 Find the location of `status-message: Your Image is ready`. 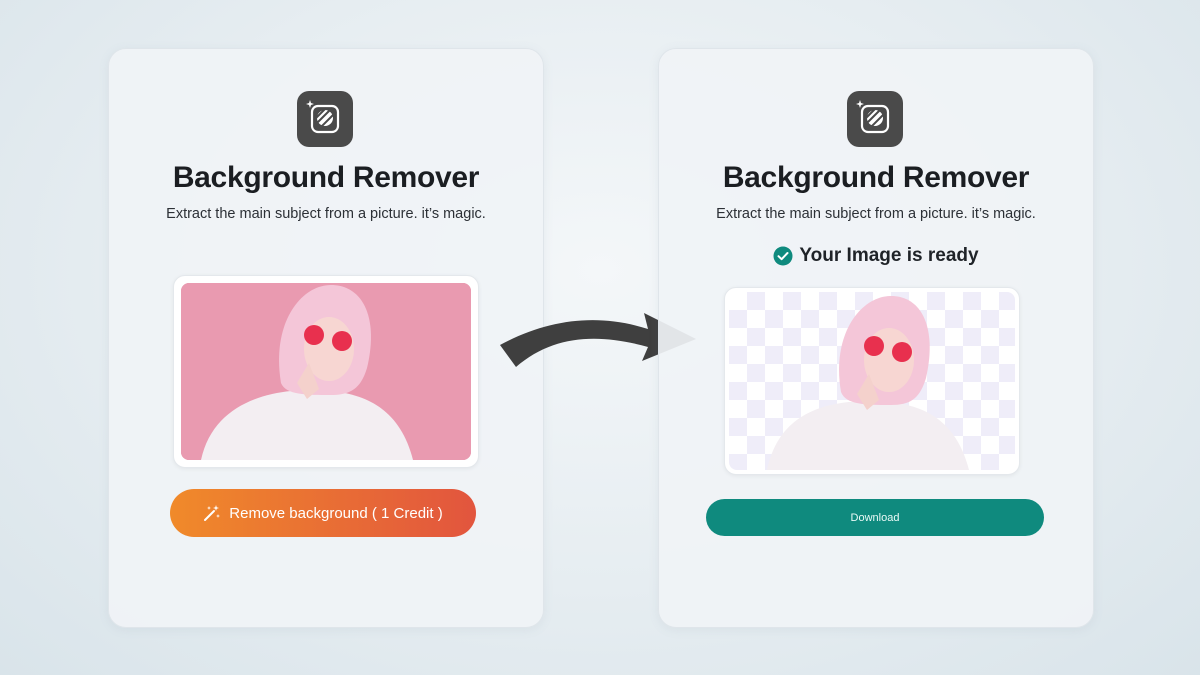

status-message: Your Image is ready is located at coordinates (876, 256).